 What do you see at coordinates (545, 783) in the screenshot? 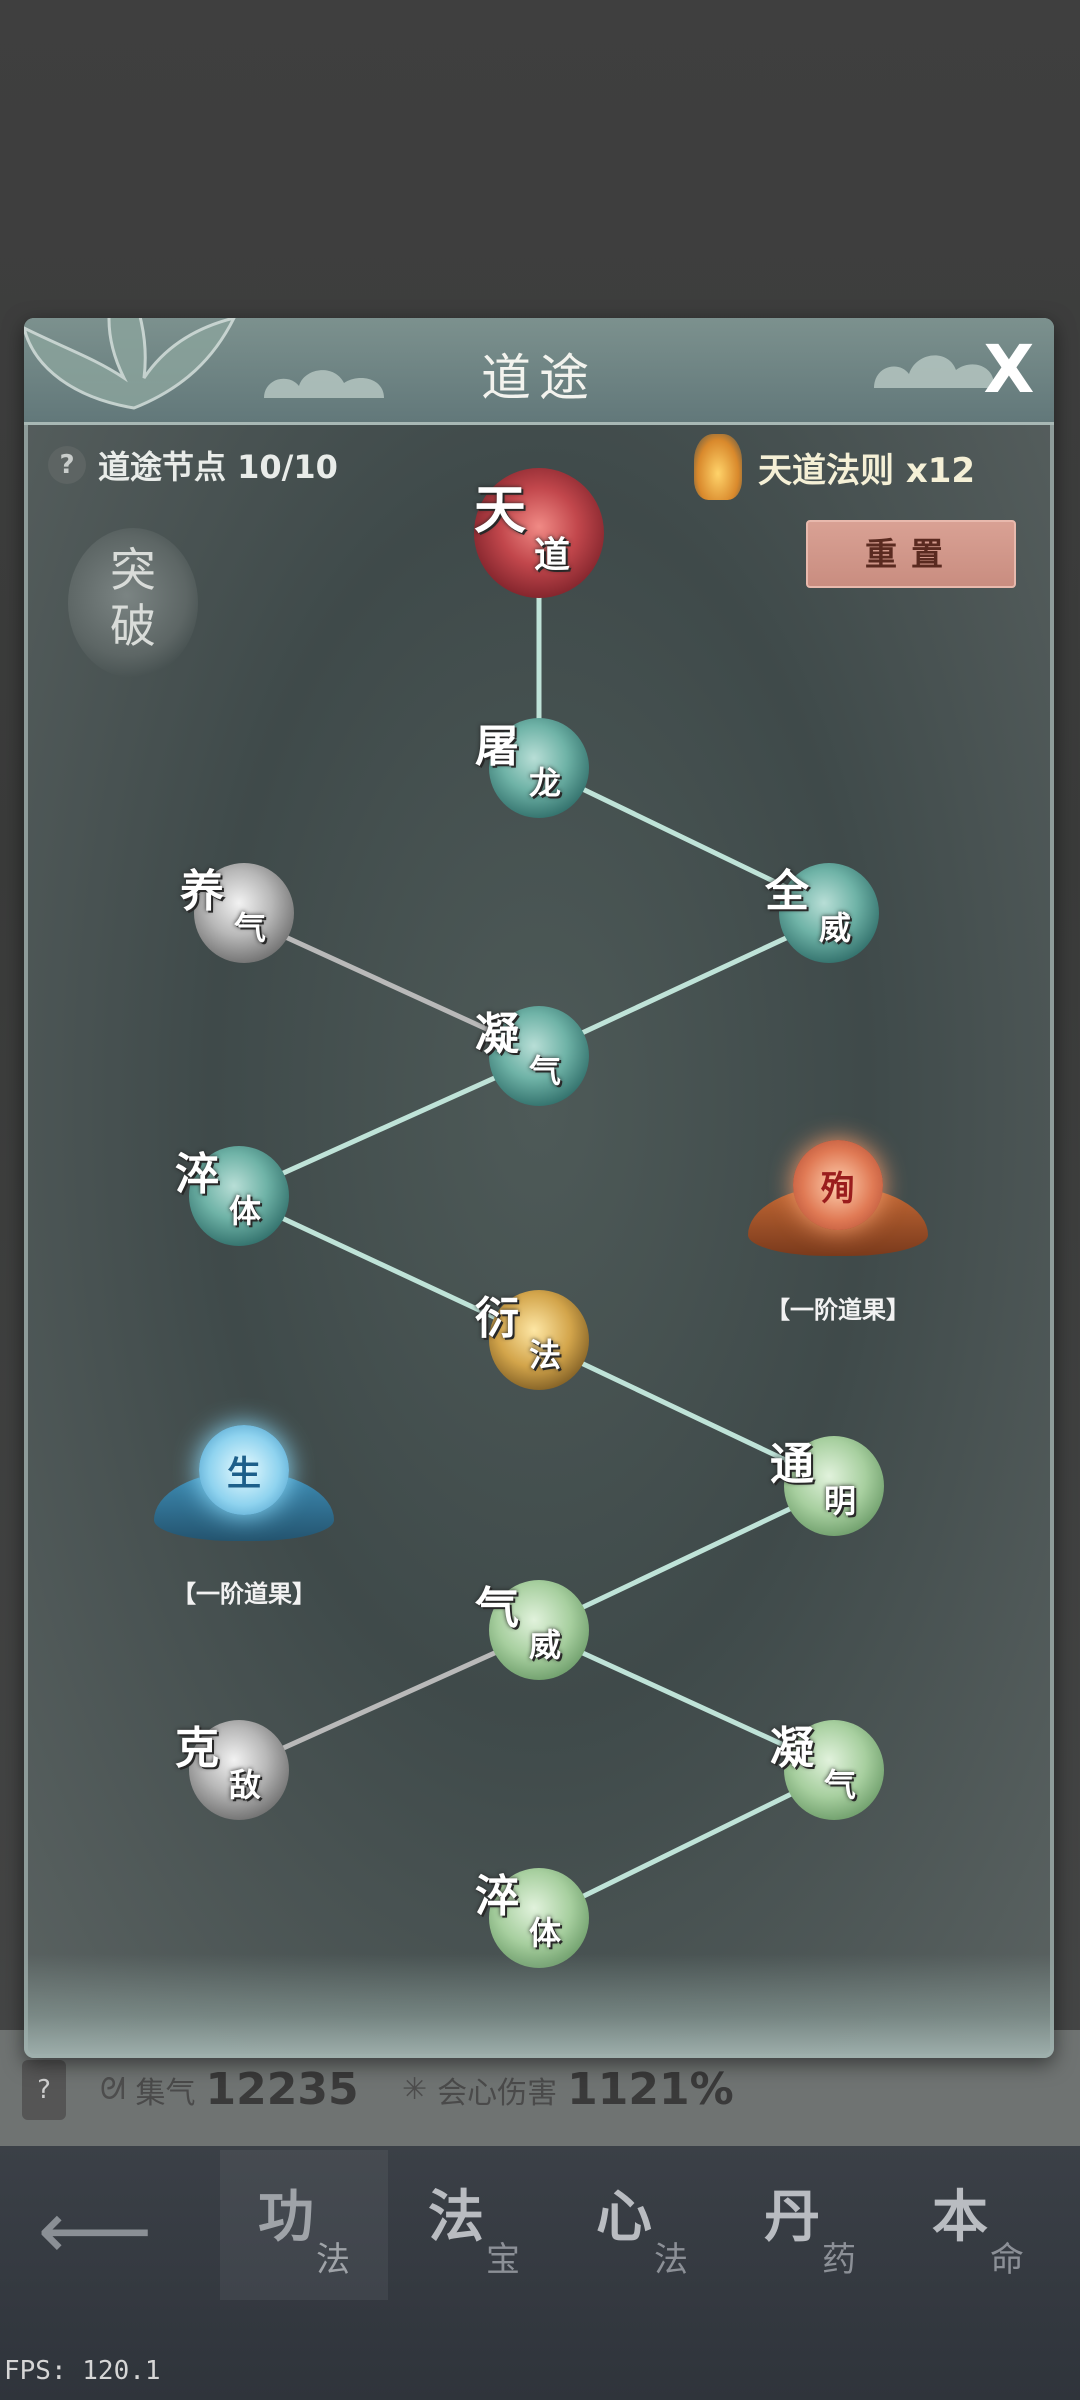
I see `node-tulong-small: 龙` at bounding box center [545, 783].